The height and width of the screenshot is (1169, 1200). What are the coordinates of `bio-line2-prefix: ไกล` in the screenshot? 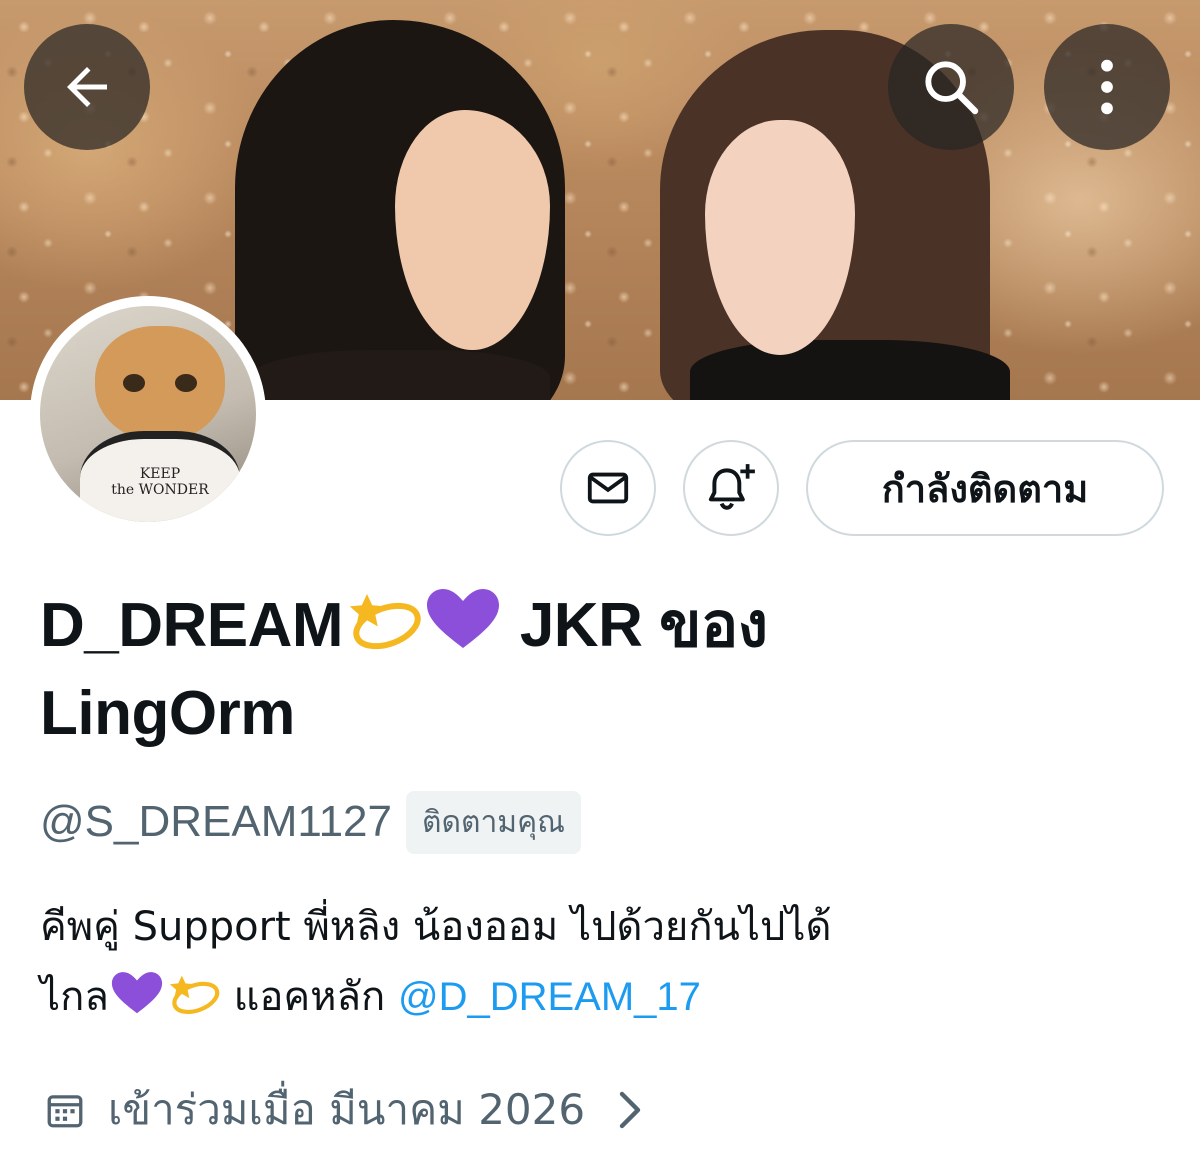 It's located at (74, 997).